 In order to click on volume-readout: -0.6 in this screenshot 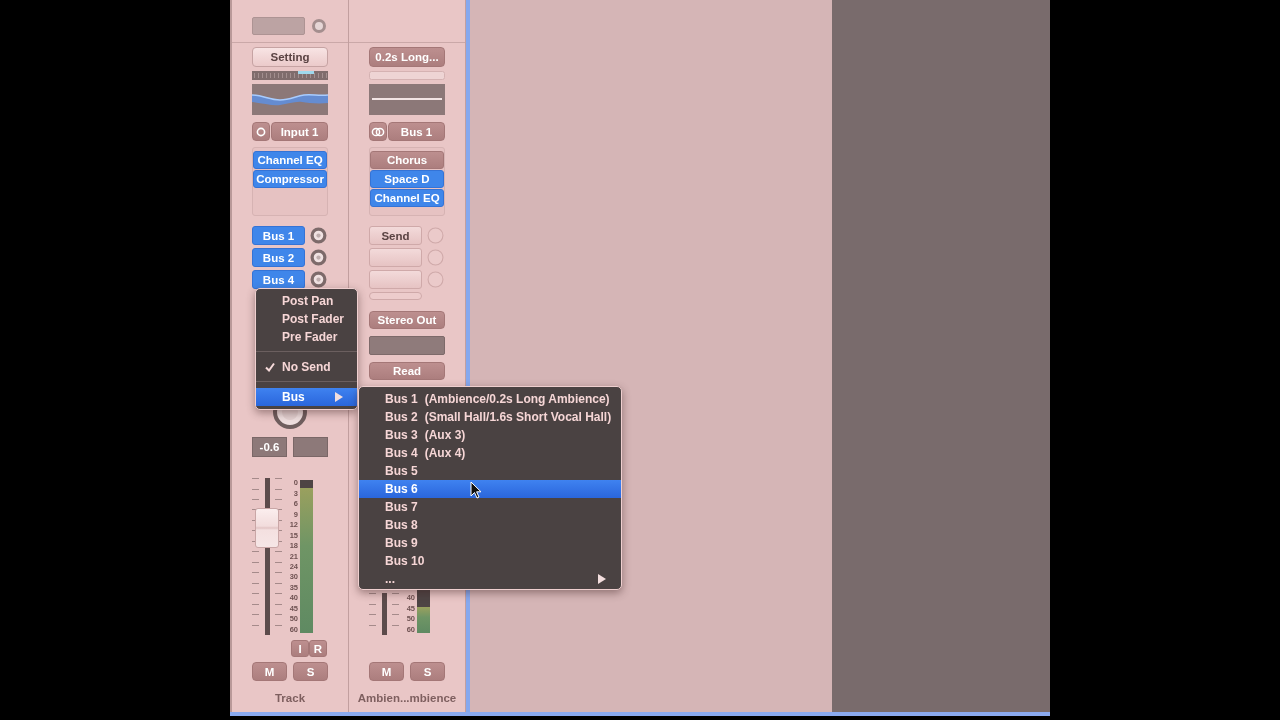, I will do `click(269, 447)`.